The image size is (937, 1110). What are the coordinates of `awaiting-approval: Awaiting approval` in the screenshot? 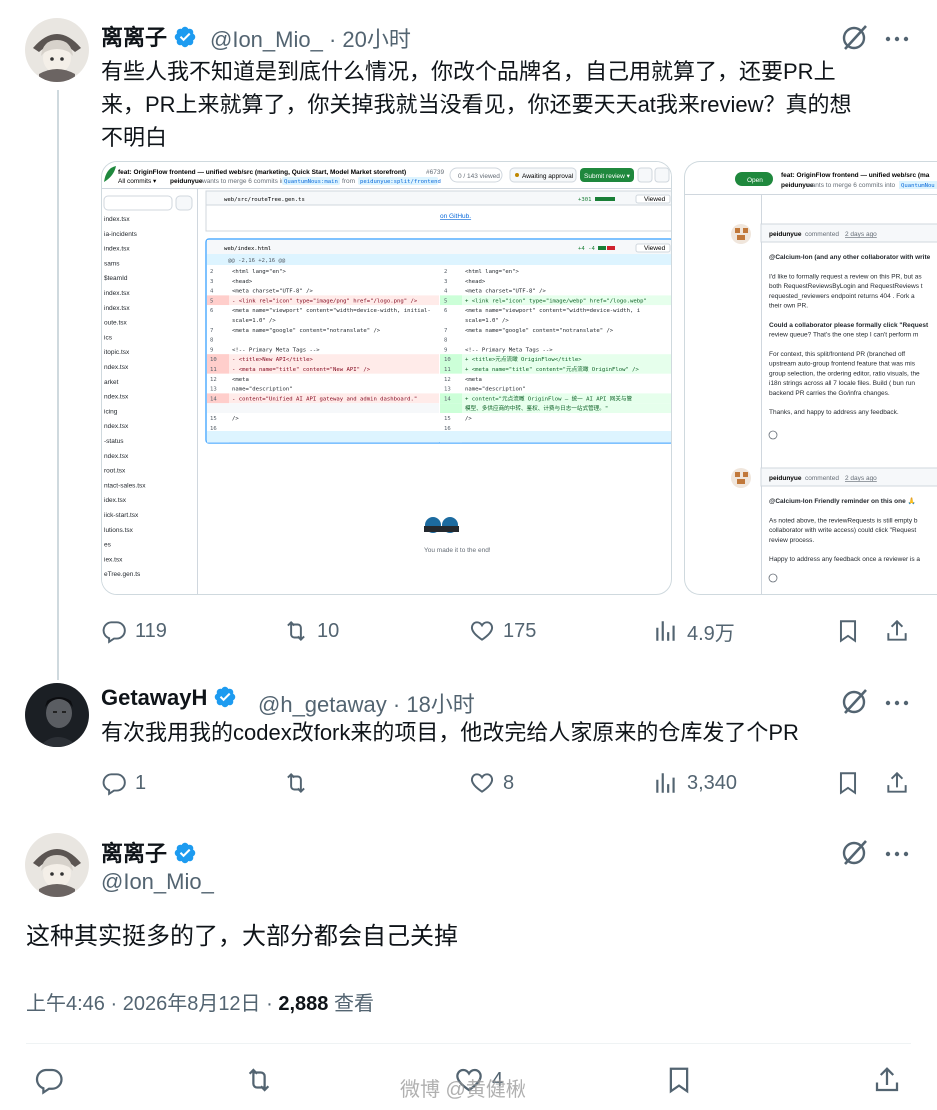 It's located at (548, 176).